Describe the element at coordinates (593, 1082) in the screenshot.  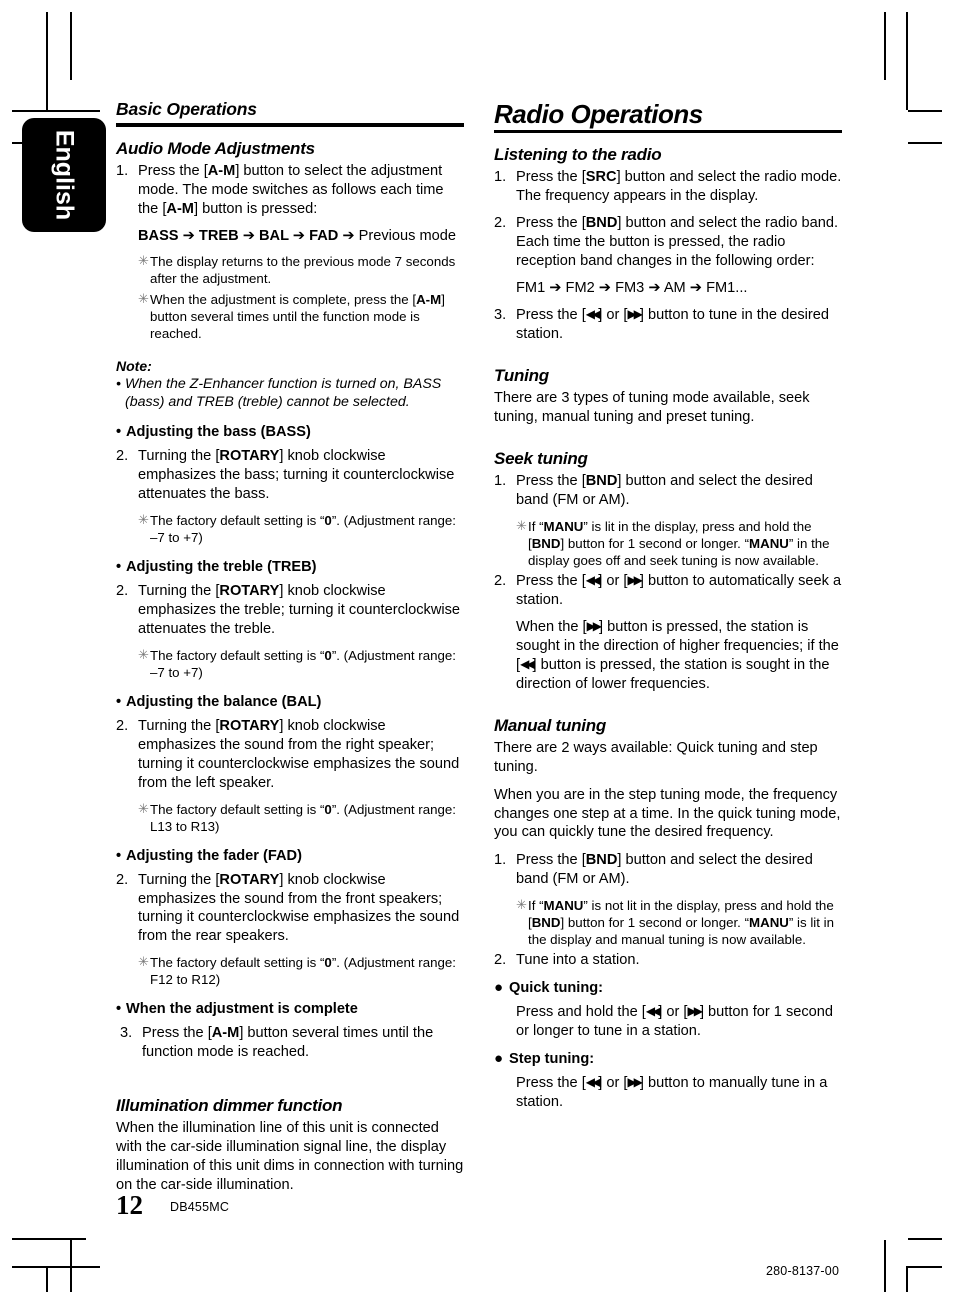
I see `rewind-icon: ◀◀` at that location.